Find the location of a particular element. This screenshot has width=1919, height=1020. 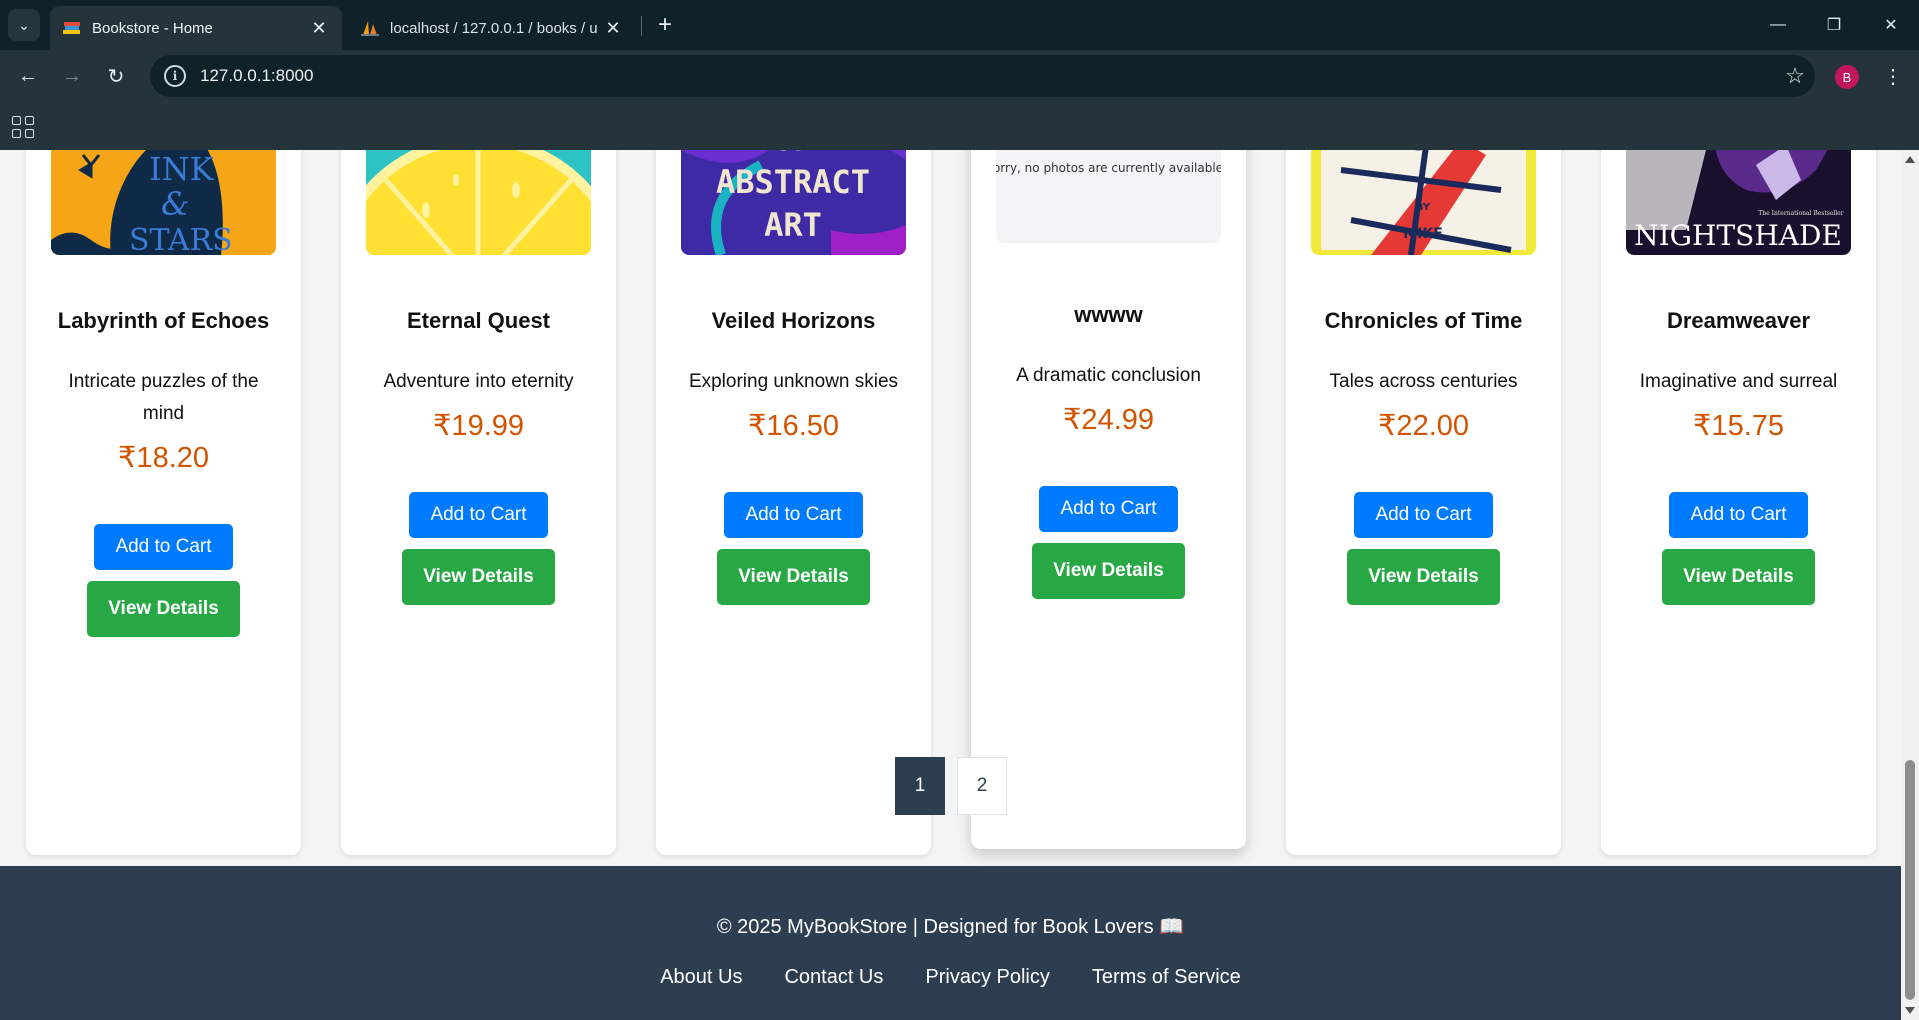

book-cover-image: OF ABSTRACT ART is located at coordinates (793, 202).